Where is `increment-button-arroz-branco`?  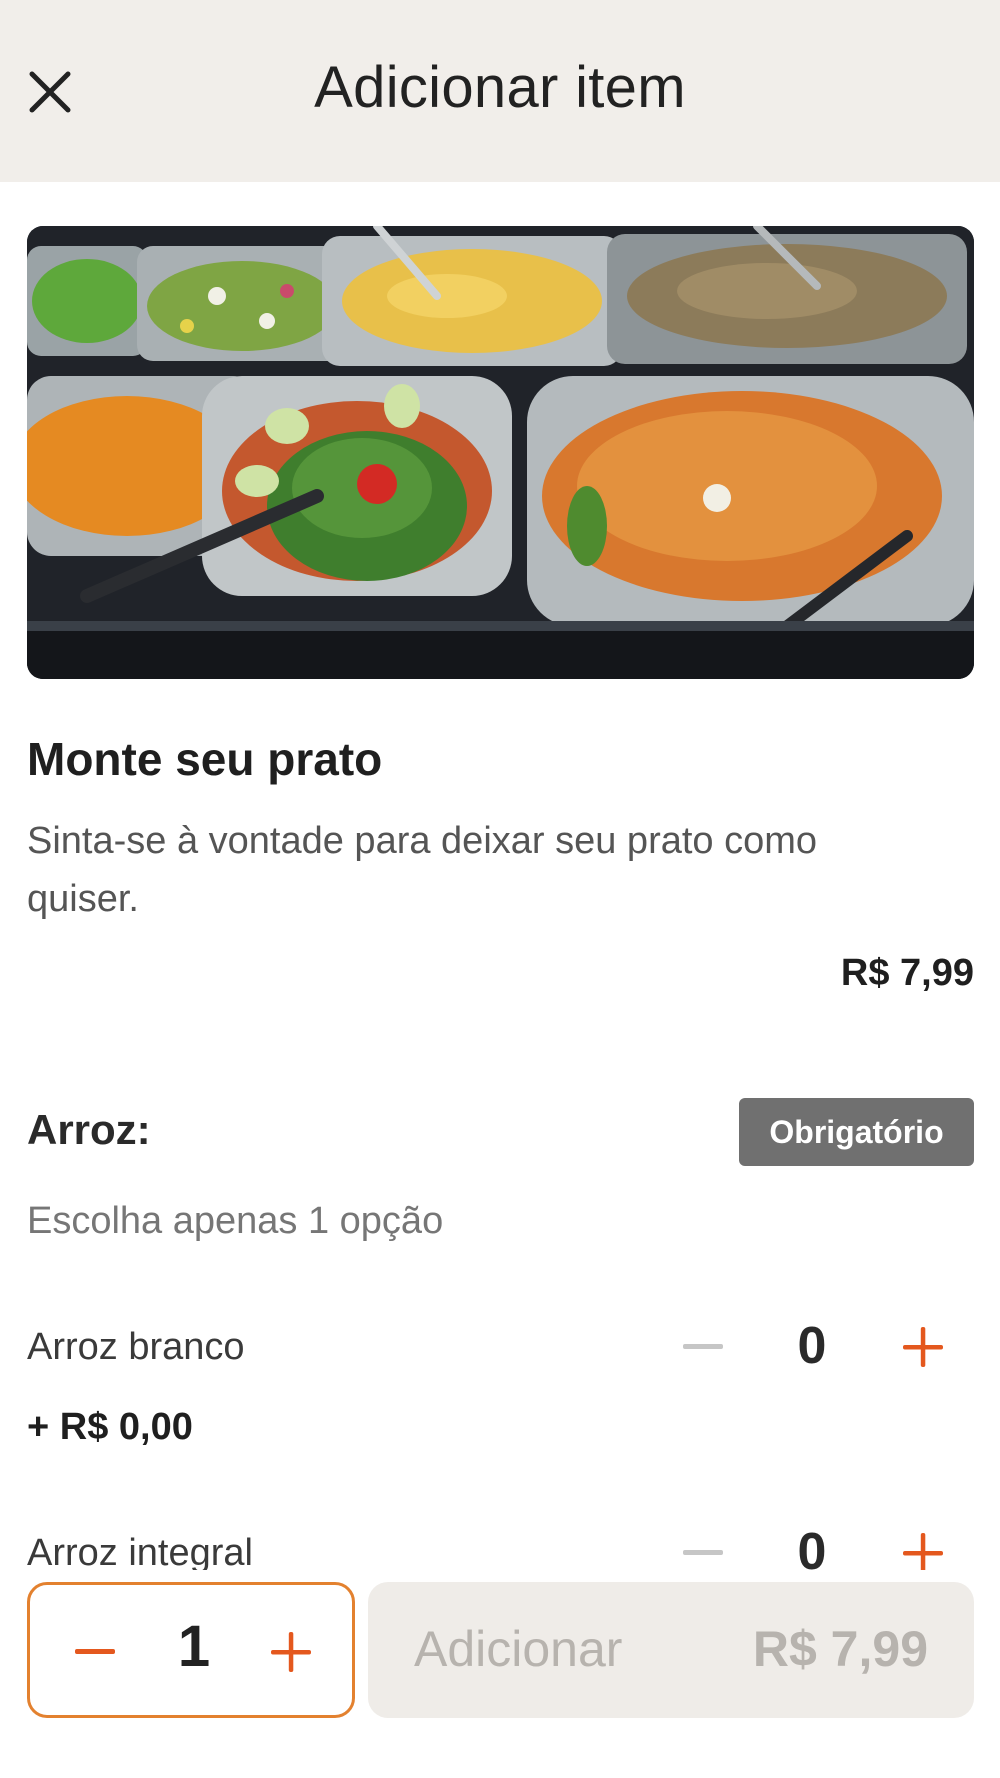 increment-button-arroz-branco is located at coordinates (923, 1347).